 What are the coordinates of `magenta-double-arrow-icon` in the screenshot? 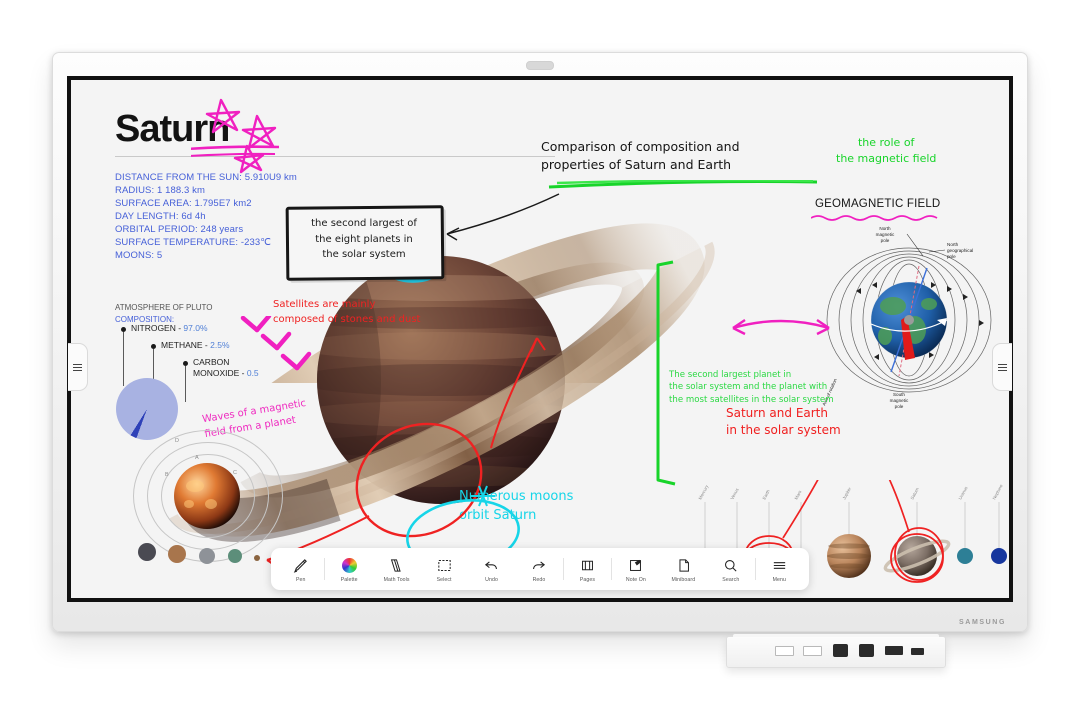 It's located at (781, 327).